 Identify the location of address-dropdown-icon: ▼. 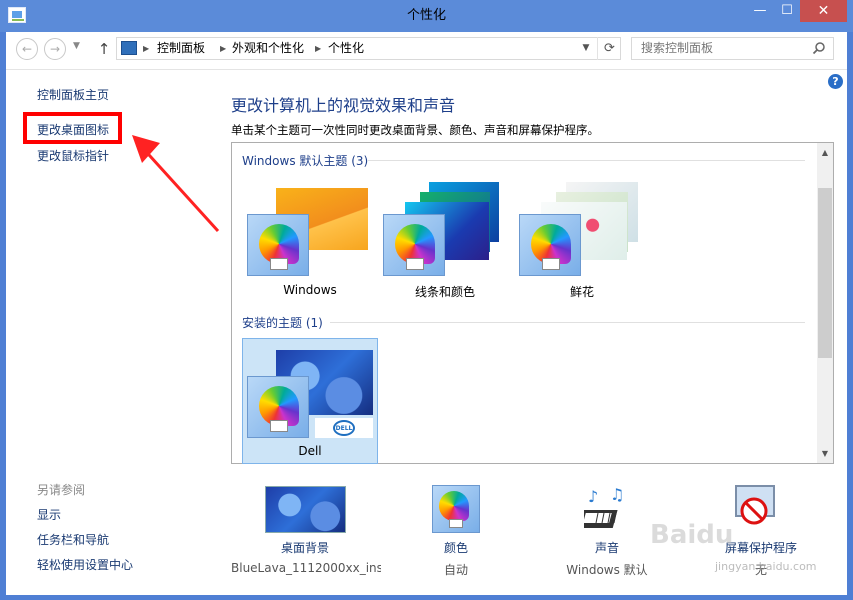
(586, 48).